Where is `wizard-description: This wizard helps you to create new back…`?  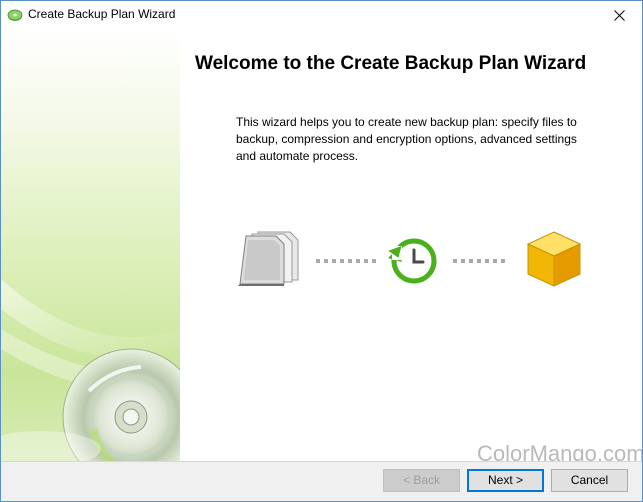
wizard-description: This wizard helps you to create new back… is located at coordinates (406, 139).